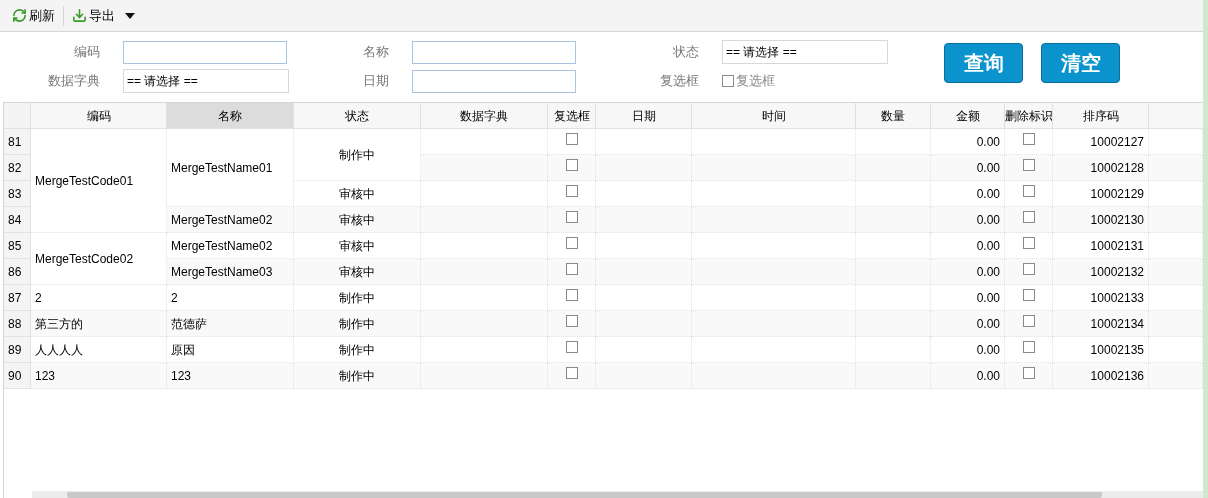 This screenshot has height=498, width=1208. I want to click on table-cell: MergeTestName03, so click(230, 272).